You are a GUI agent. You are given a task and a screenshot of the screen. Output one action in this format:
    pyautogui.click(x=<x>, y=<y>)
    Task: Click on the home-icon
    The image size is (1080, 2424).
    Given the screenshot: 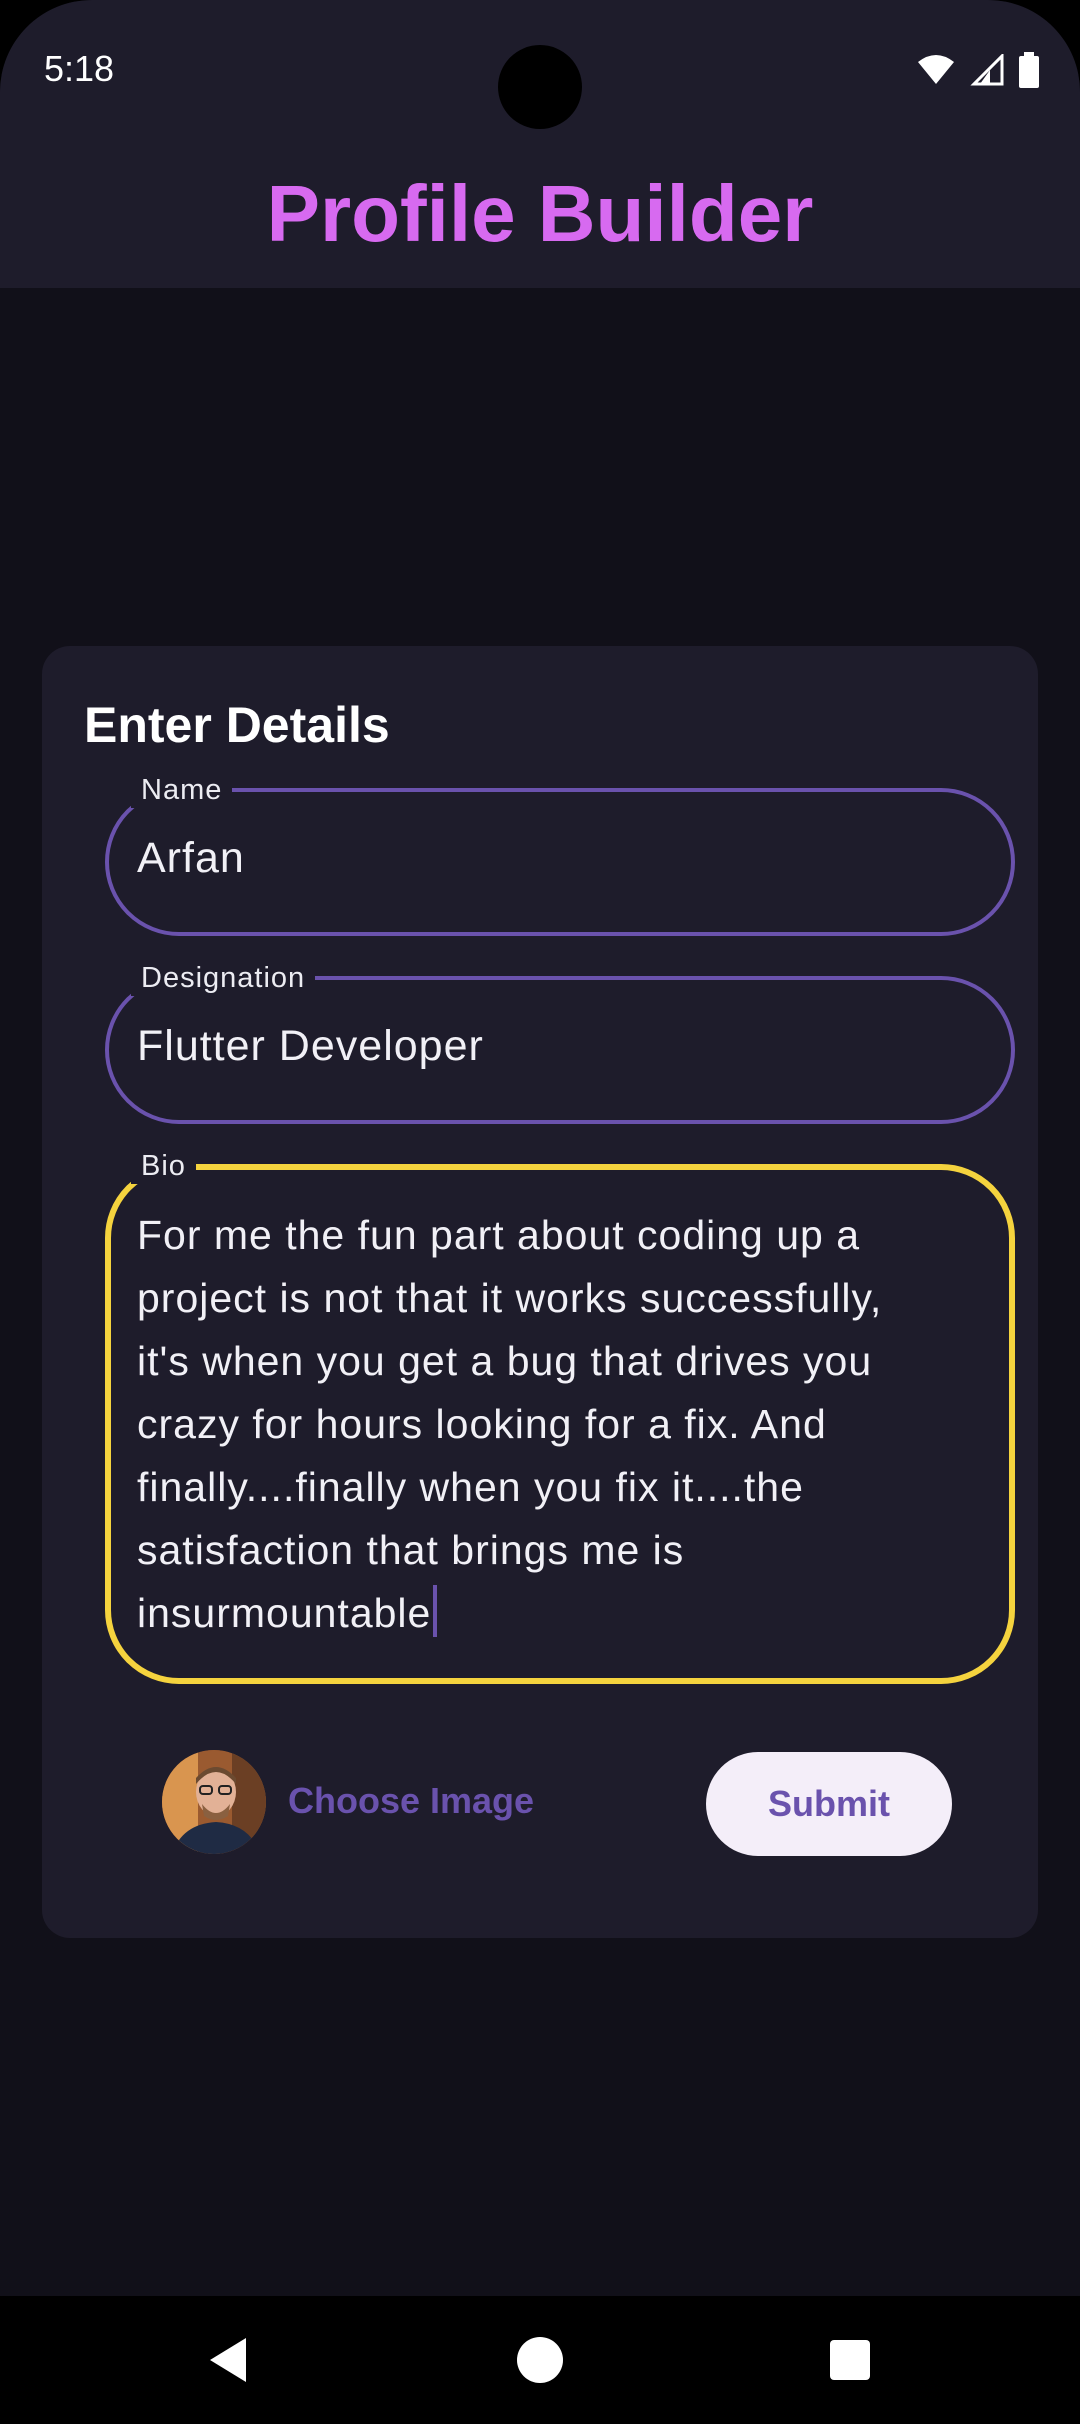 What is the action you would take?
    pyautogui.click(x=540, y=2360)
    